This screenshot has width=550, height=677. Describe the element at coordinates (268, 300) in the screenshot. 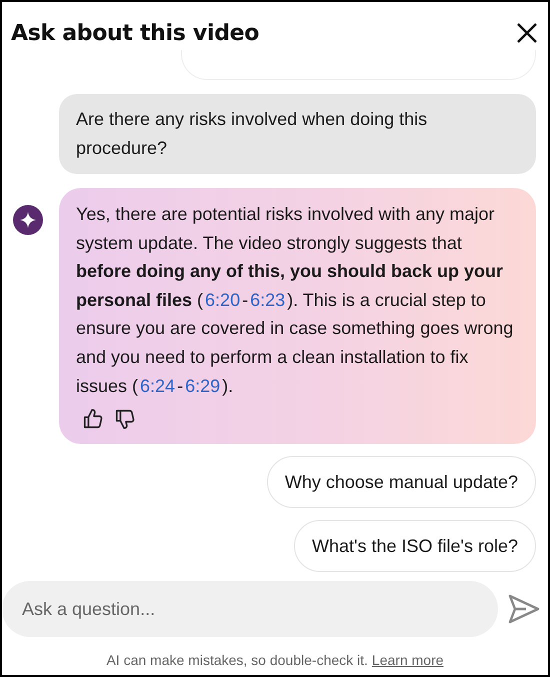

I see `timestamp-link: 6:23` at that location.